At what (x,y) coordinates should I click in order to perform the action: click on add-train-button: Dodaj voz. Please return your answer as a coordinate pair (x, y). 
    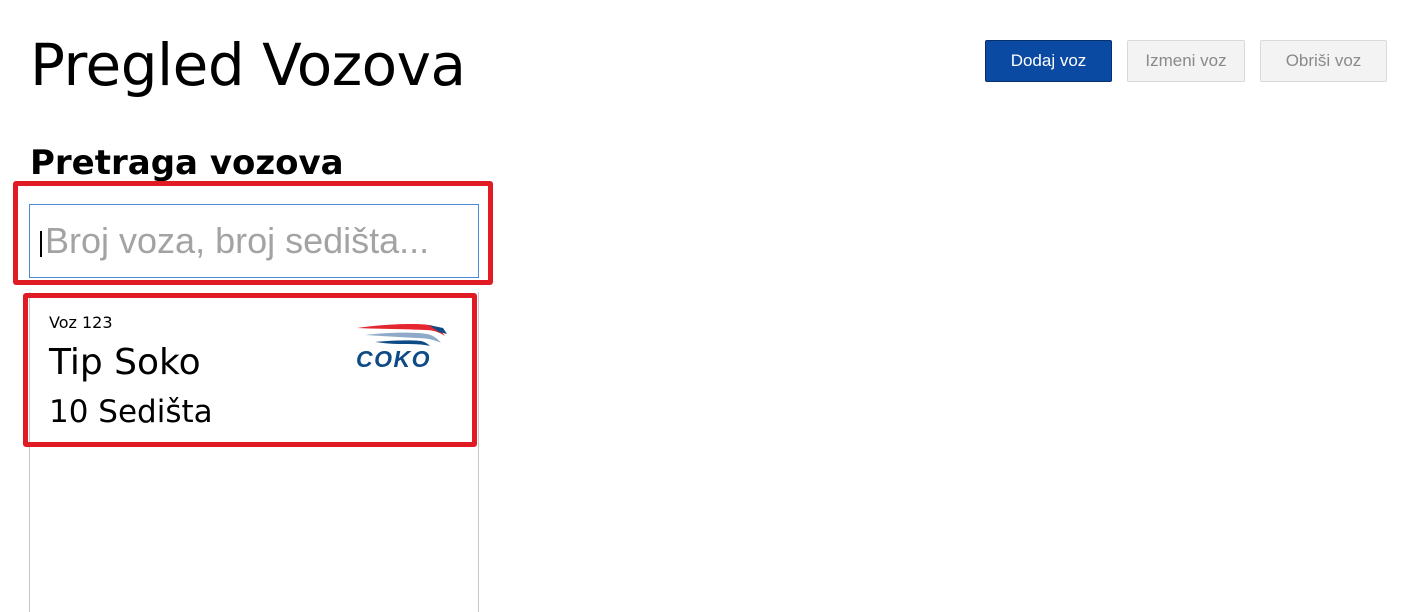
    Looking at the image, I should click on (1048, 61).